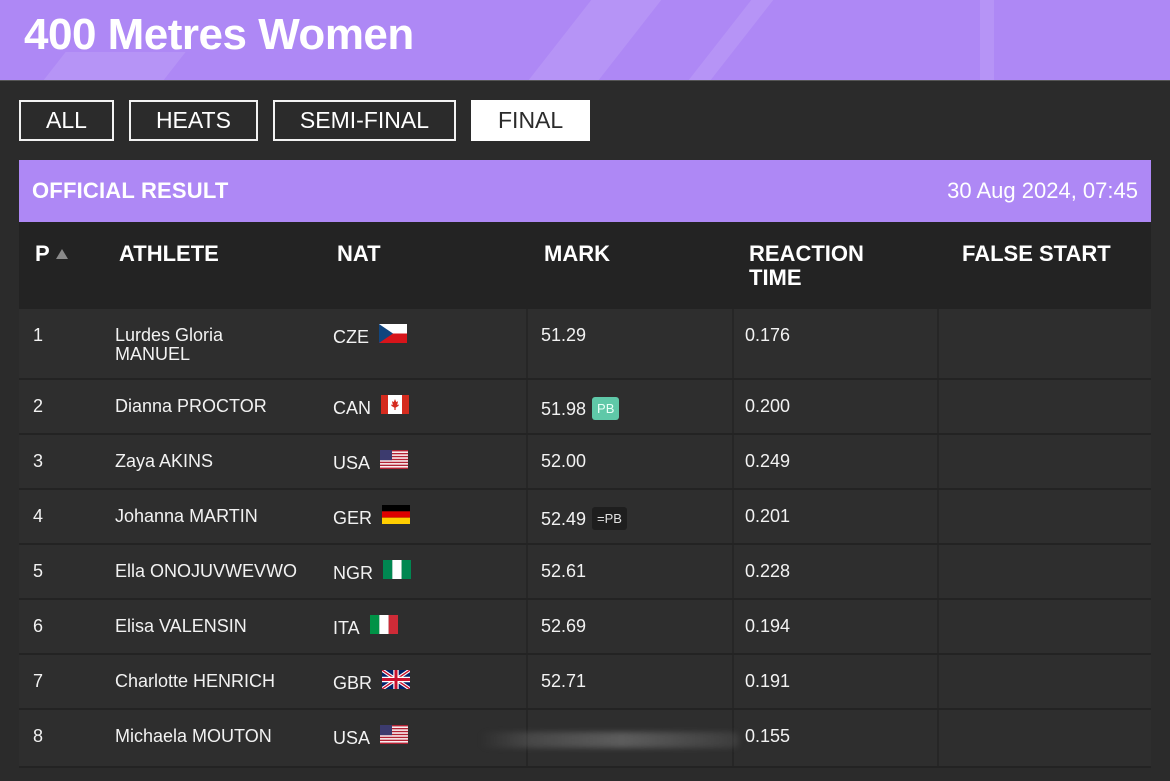 Image resolution: width=1170 pixels, height=781 pixels. I want to click on mark-value: 52.69, so click(564, 626).